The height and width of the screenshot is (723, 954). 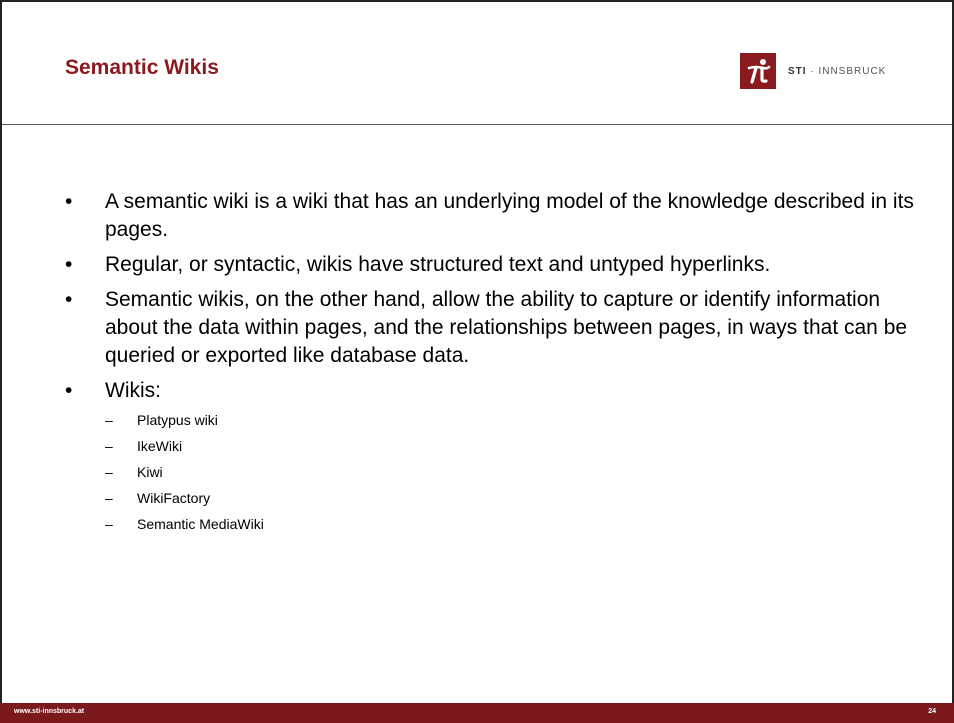 I want to click on slide-footer: www.sti-innsbruck.at 24, so click(x=477, y=713).